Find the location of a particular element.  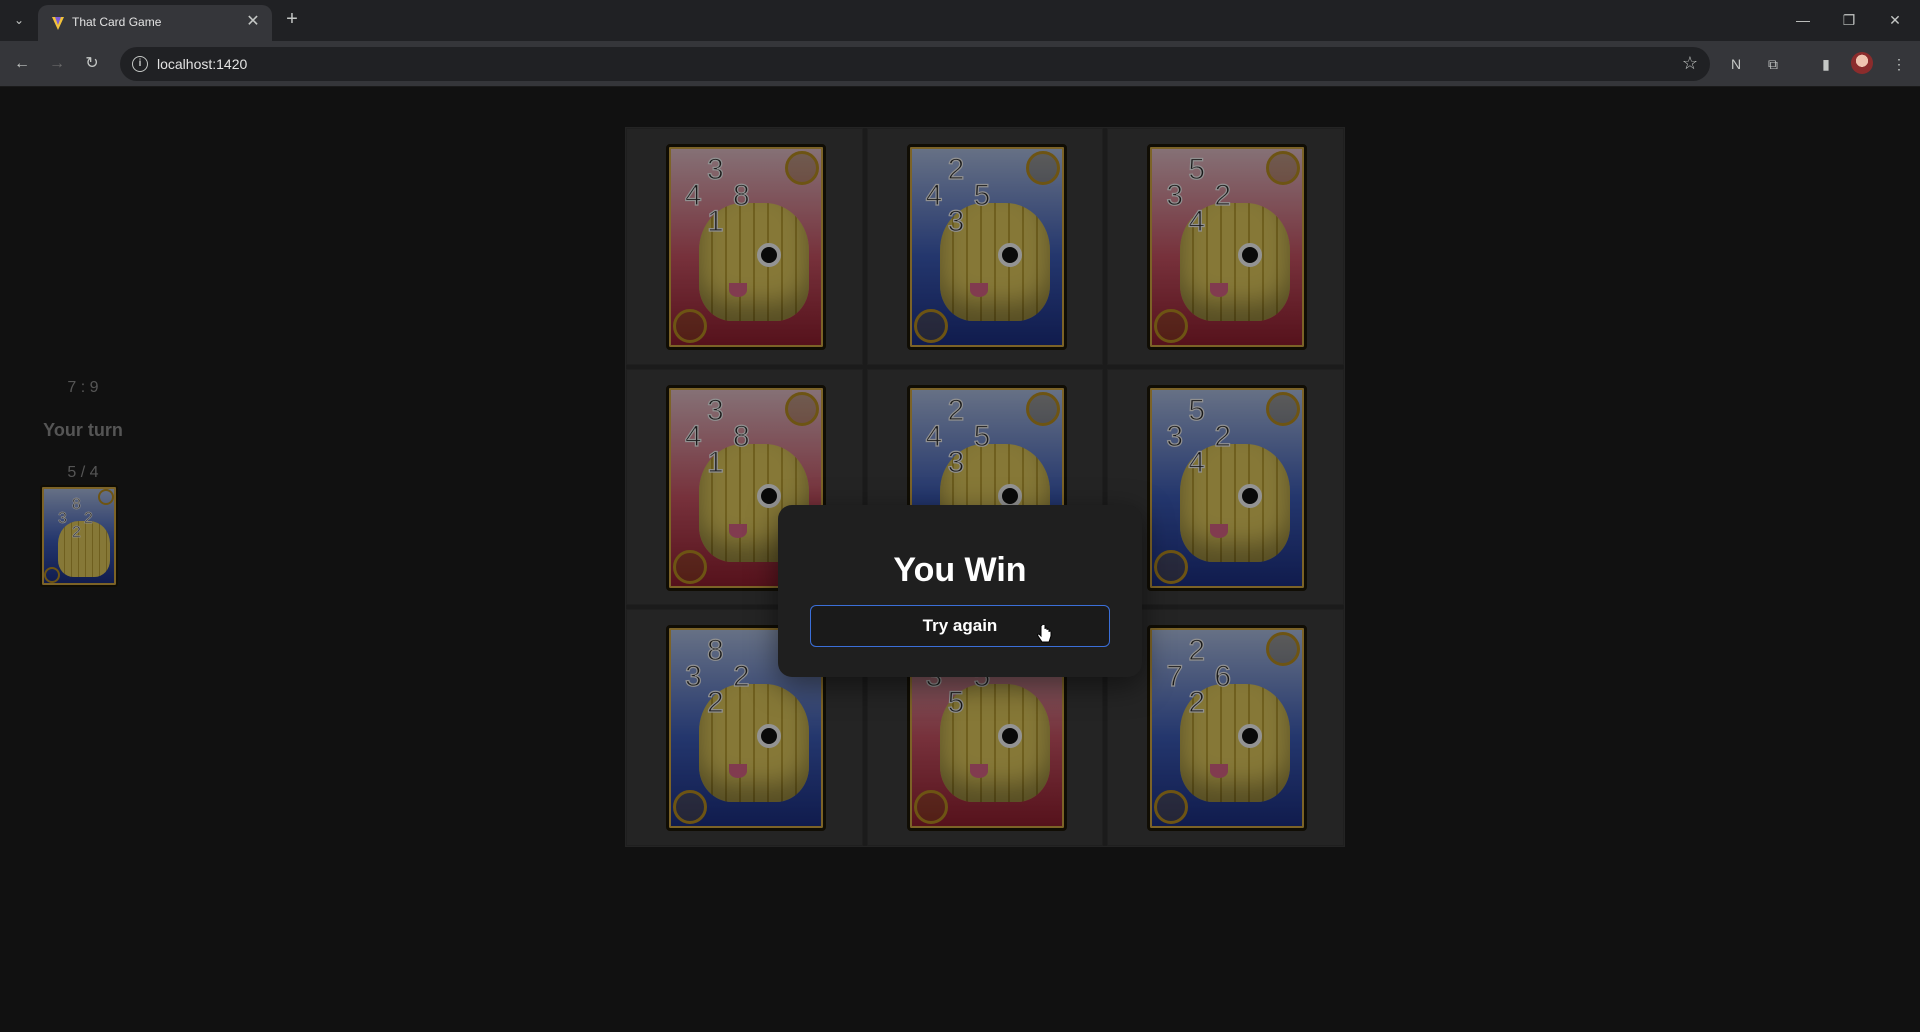

try-again-button: Try again is located at coordinates (960, 626).